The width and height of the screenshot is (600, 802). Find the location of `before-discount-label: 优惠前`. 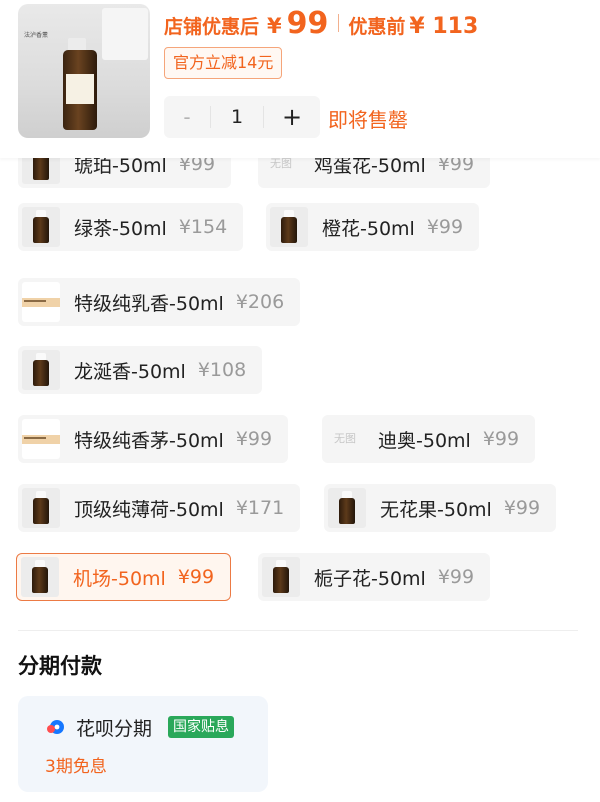

before-discount-label: 优惠前 is located at coordinates (377, 27).